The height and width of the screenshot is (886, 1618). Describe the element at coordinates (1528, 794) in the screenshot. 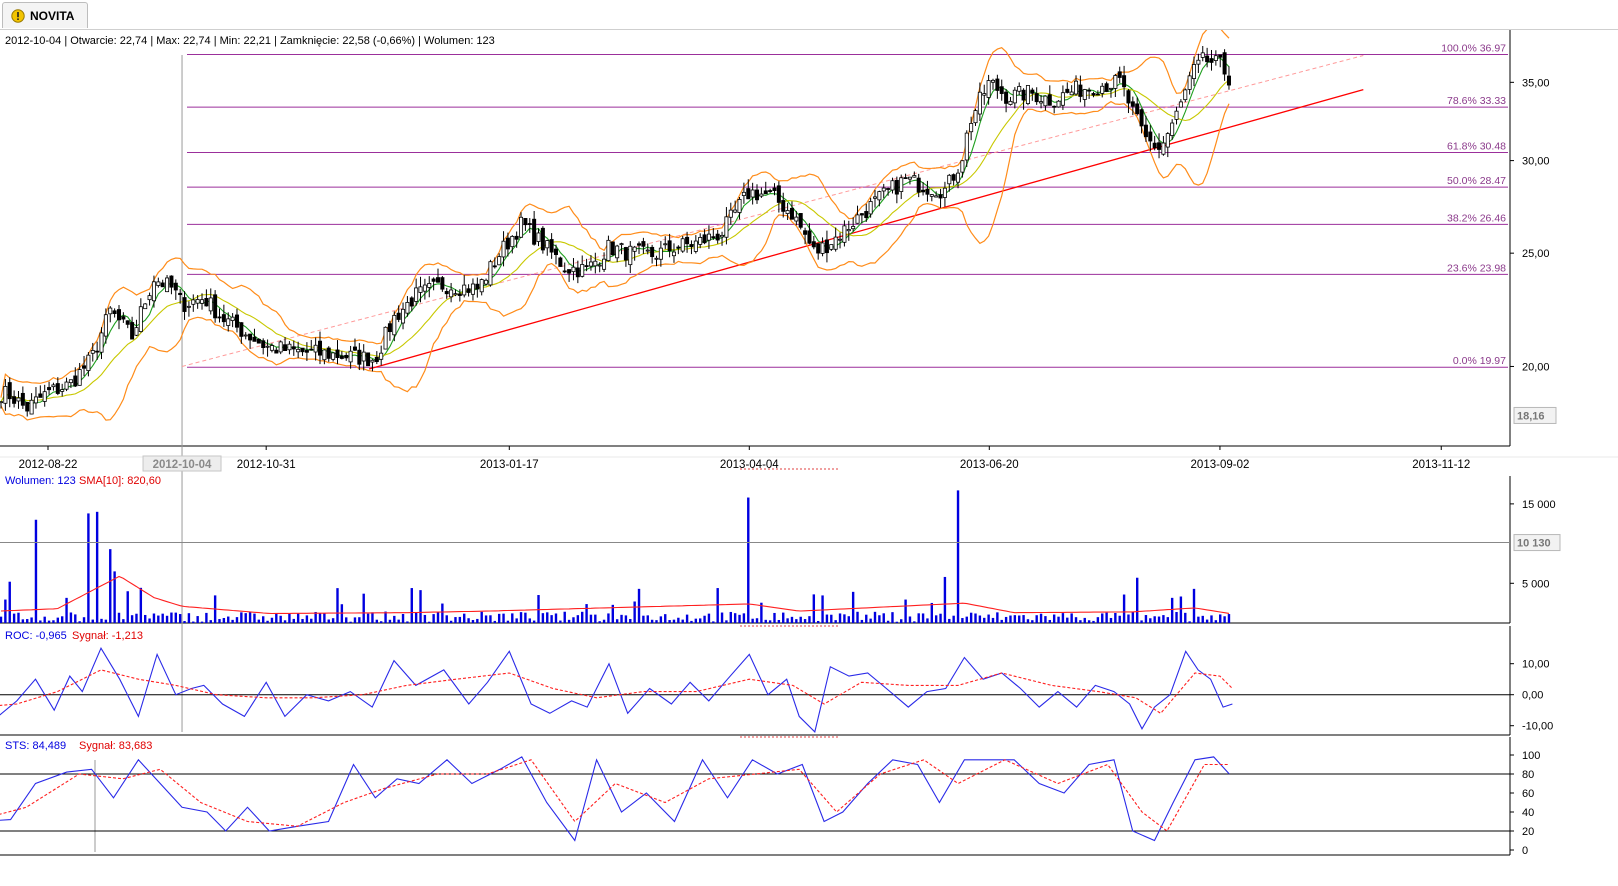

I see `sts-y-tick-label: 60` at that location.